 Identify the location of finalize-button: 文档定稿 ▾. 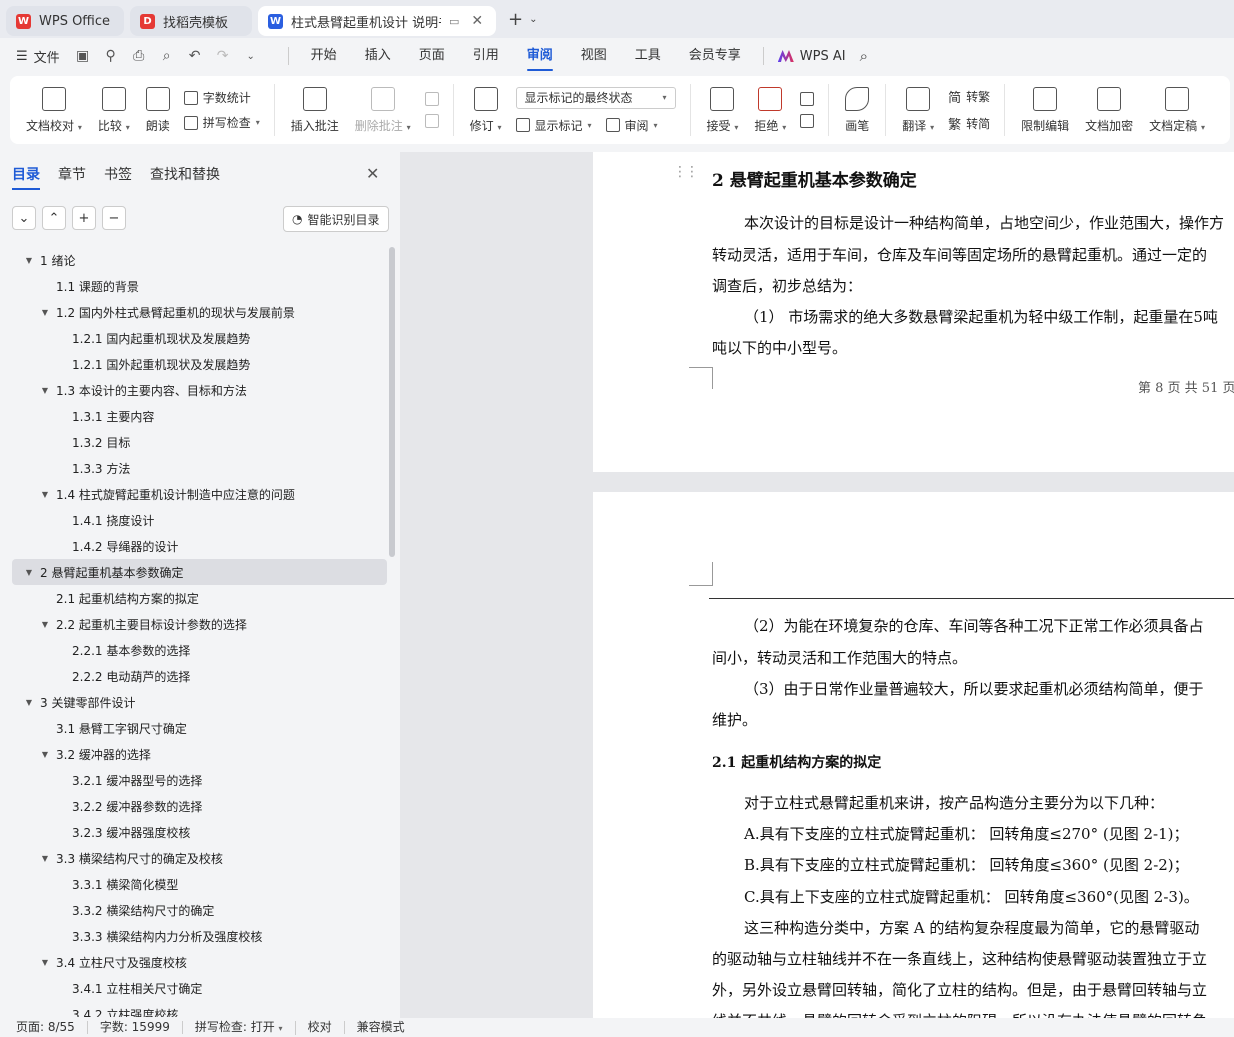
(1177, 110).